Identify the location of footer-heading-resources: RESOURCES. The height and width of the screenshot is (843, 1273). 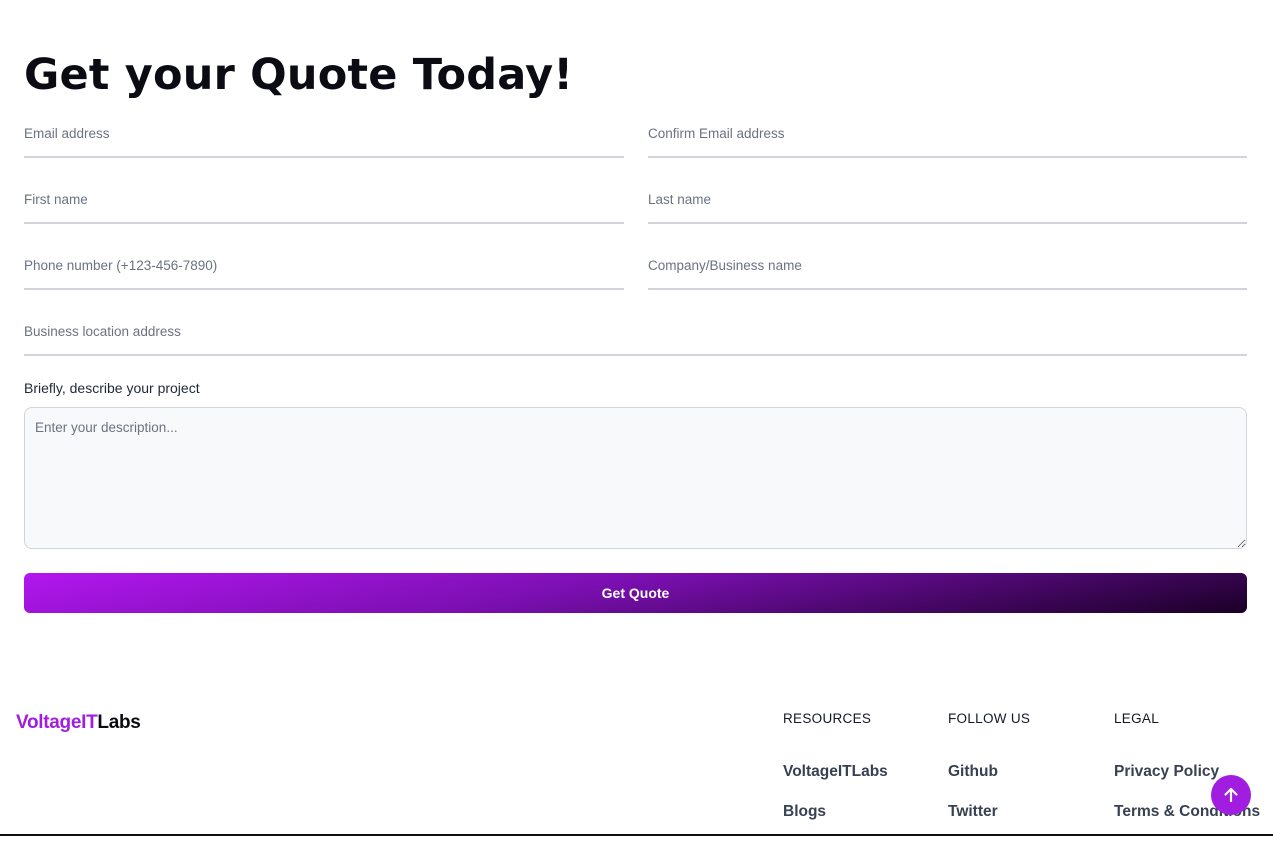
(827, 718).